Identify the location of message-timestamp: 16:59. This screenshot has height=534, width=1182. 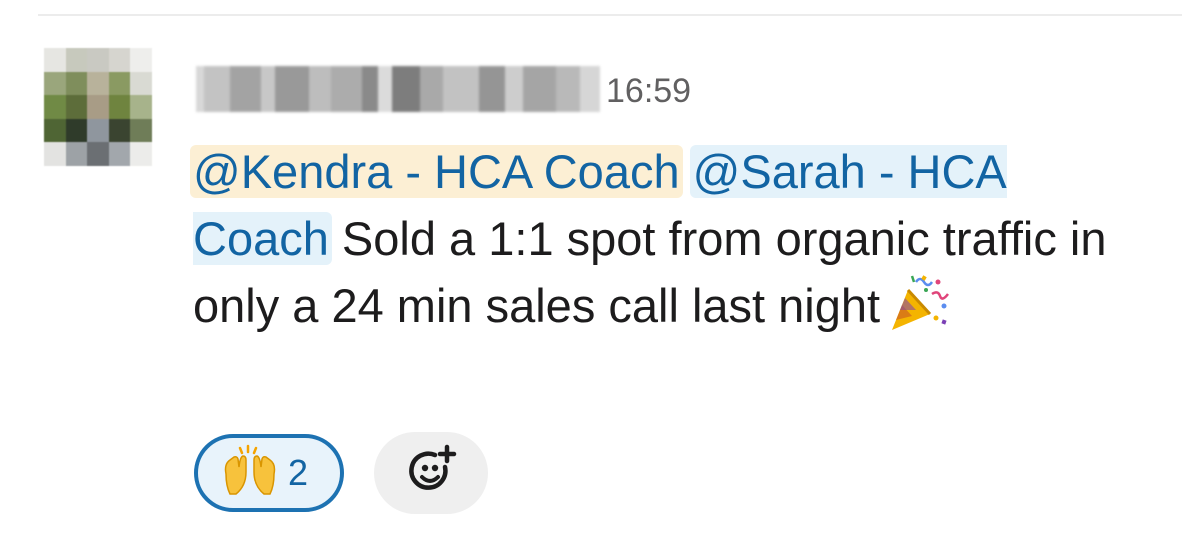
(648, 91).